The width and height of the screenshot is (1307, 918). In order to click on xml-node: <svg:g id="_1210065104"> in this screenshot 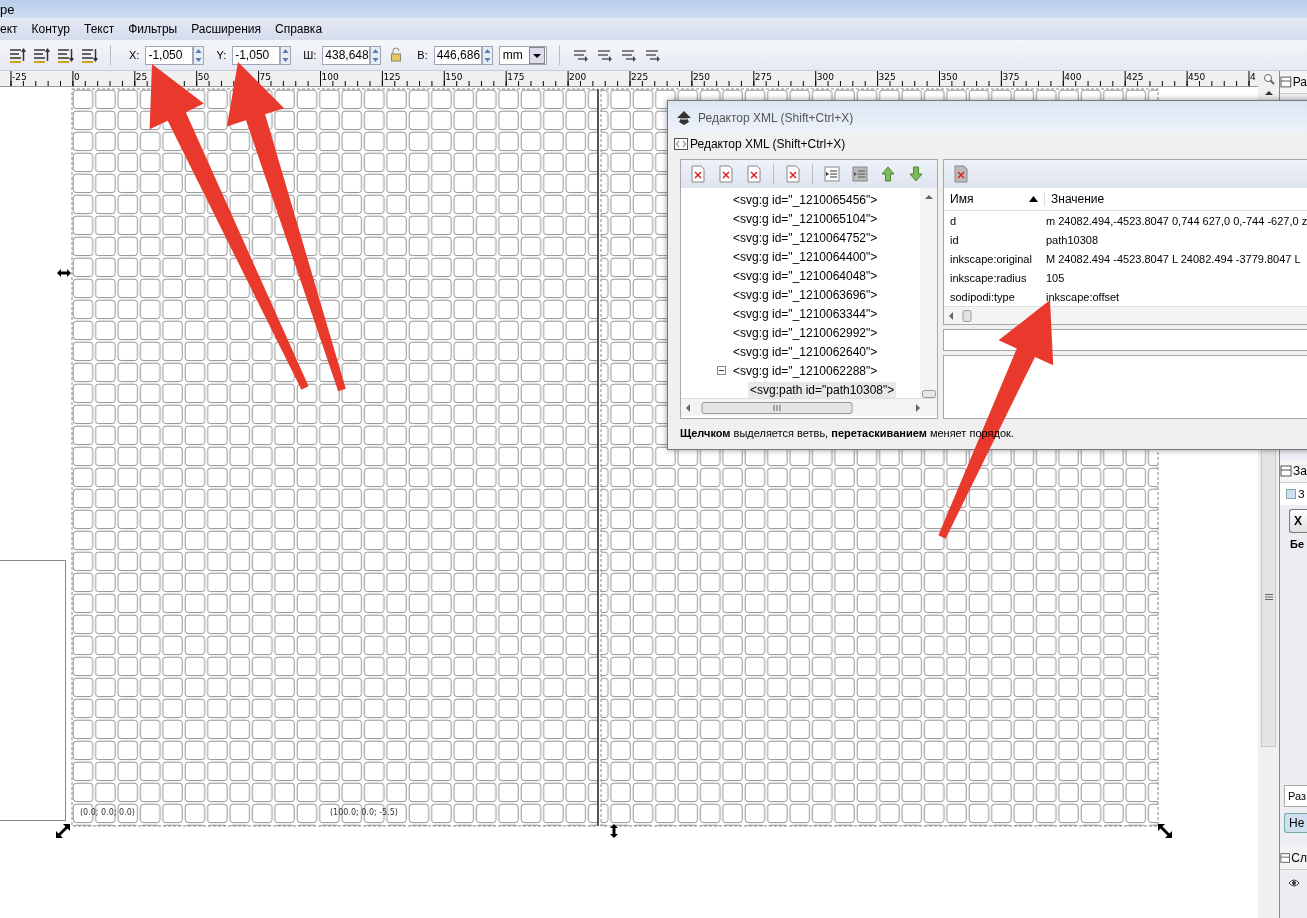, I will do `click(805, 218)`.